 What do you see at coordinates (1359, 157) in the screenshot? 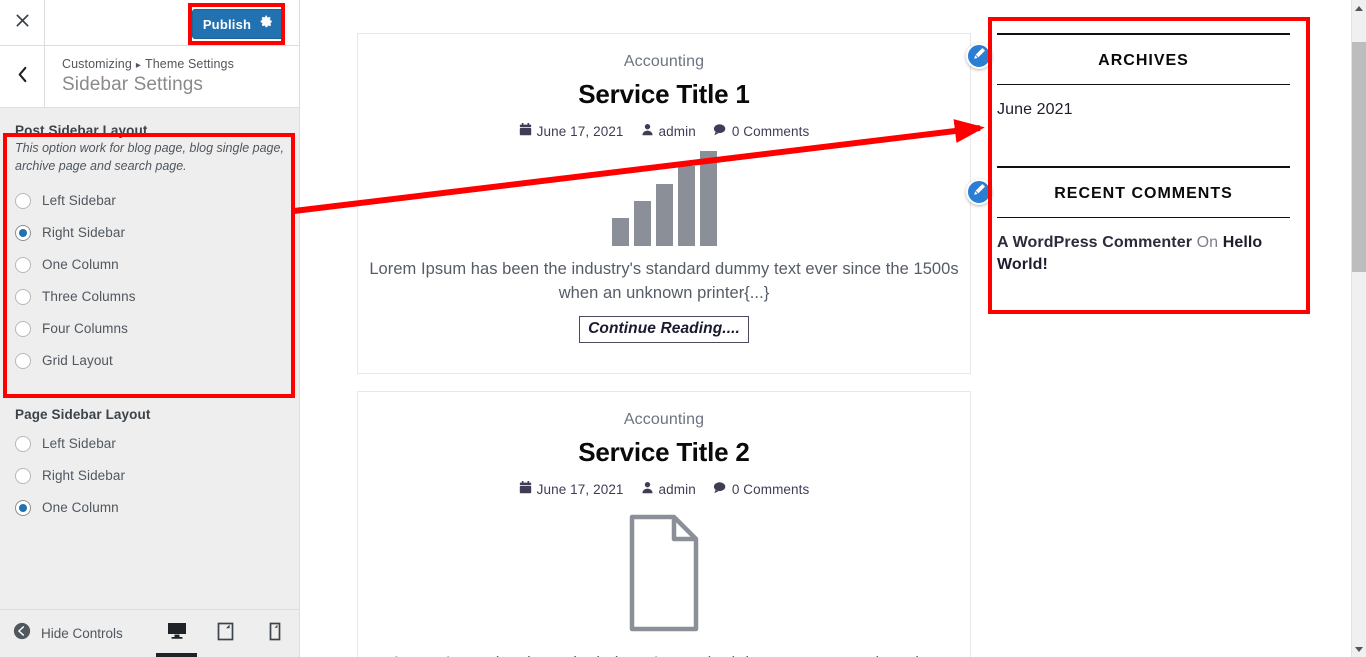
I see `scrollbar-thumb` at bounding box center [1359, 157].